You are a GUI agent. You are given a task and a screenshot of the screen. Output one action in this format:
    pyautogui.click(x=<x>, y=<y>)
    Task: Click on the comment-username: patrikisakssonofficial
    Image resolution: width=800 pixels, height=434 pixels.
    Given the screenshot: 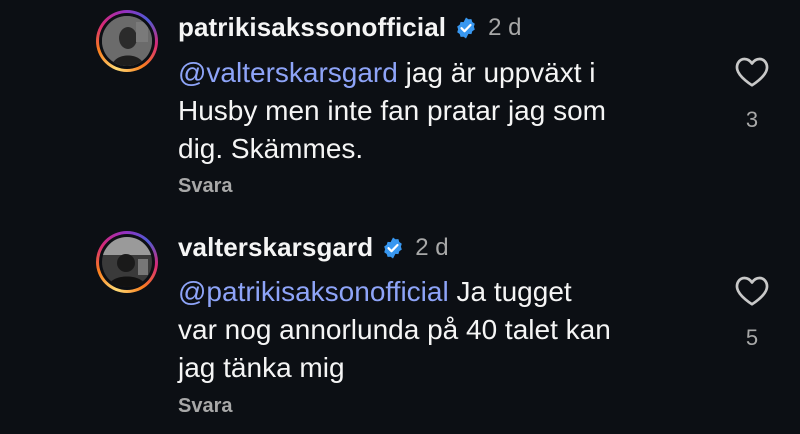 What is the action you would take?
    pyautogui.click(x=312, y=27)
    